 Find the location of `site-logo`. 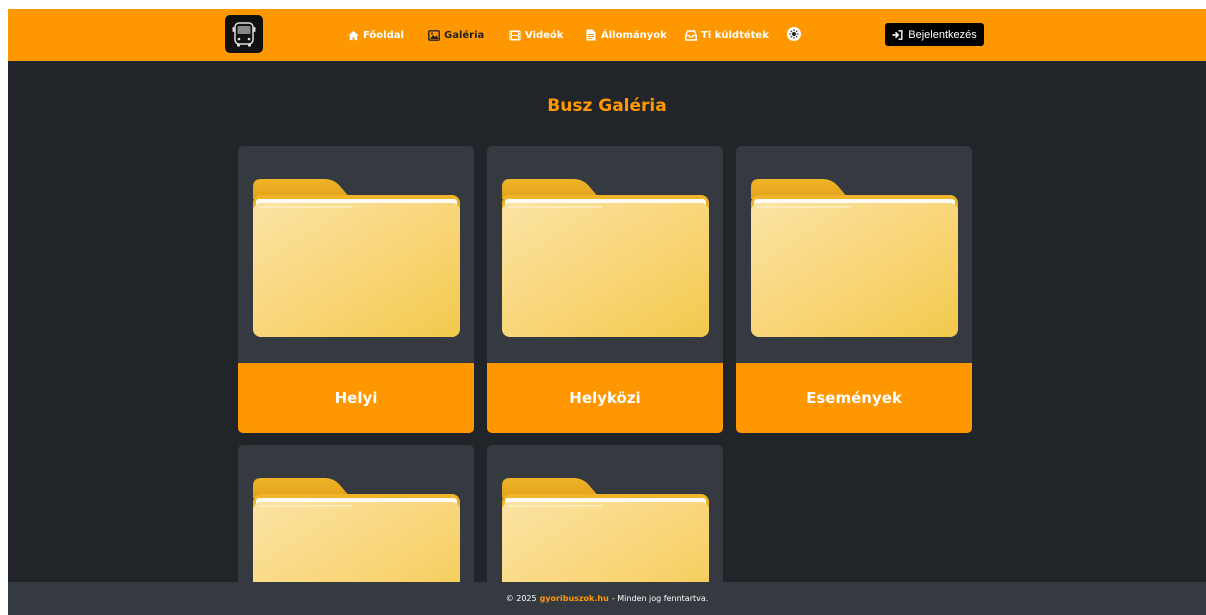

site-logo is located at coordinates (244, 34).